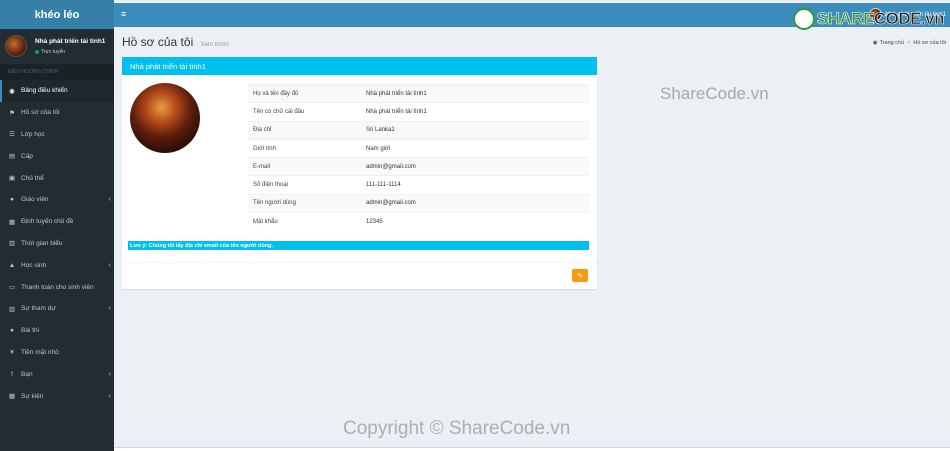 The width and height of the screenshot is (950, 451). Describe the element at coordinates (475, 185) in the screenshot. I see `row-value: 111-111-1114` at that location.